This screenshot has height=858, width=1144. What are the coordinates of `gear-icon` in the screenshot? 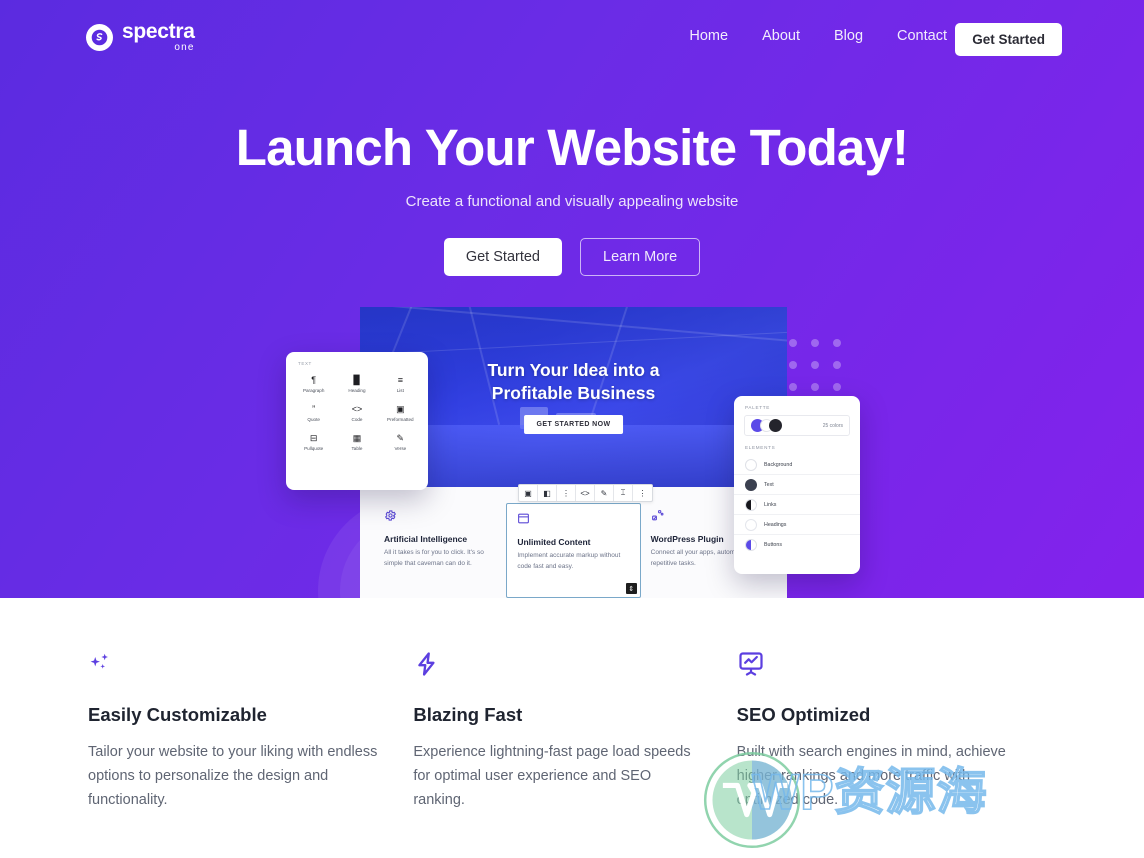 It's located at (440, 518).